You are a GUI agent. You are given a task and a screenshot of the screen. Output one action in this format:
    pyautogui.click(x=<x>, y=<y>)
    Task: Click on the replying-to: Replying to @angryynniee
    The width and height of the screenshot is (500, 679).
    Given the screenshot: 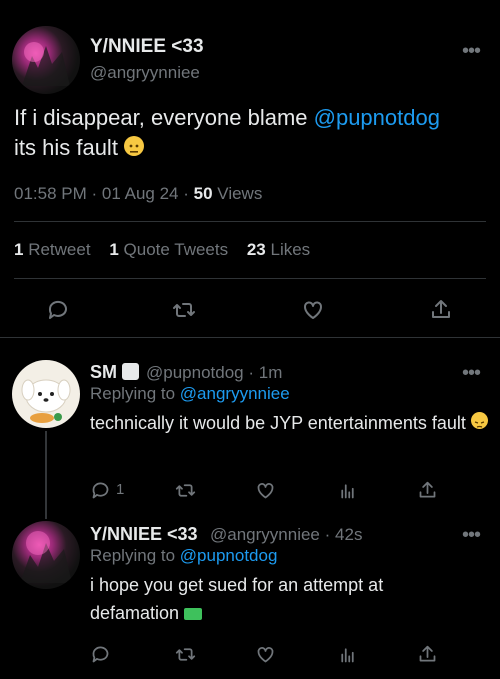 What is the action you would take?
    pyautogui.click(x=190, y=394)
    